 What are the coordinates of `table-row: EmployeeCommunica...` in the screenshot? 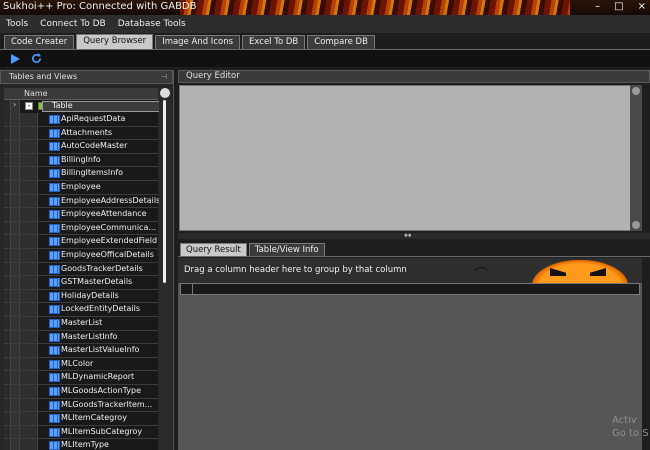 It's located at (81, 229).